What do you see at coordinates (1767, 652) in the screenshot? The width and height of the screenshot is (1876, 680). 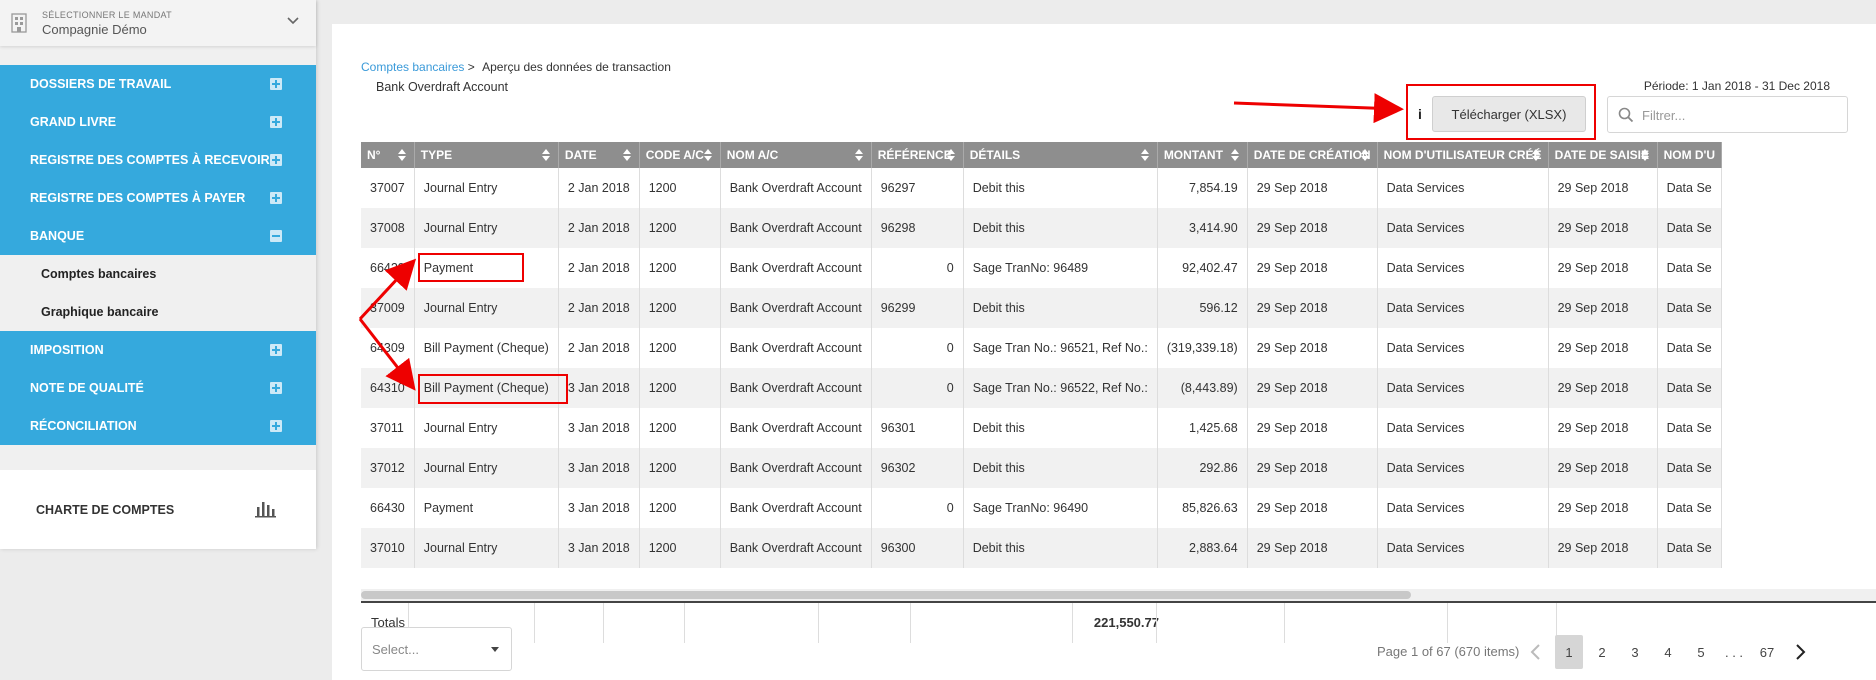 I see `page-button: 67` at bounding box center [1767, 652].